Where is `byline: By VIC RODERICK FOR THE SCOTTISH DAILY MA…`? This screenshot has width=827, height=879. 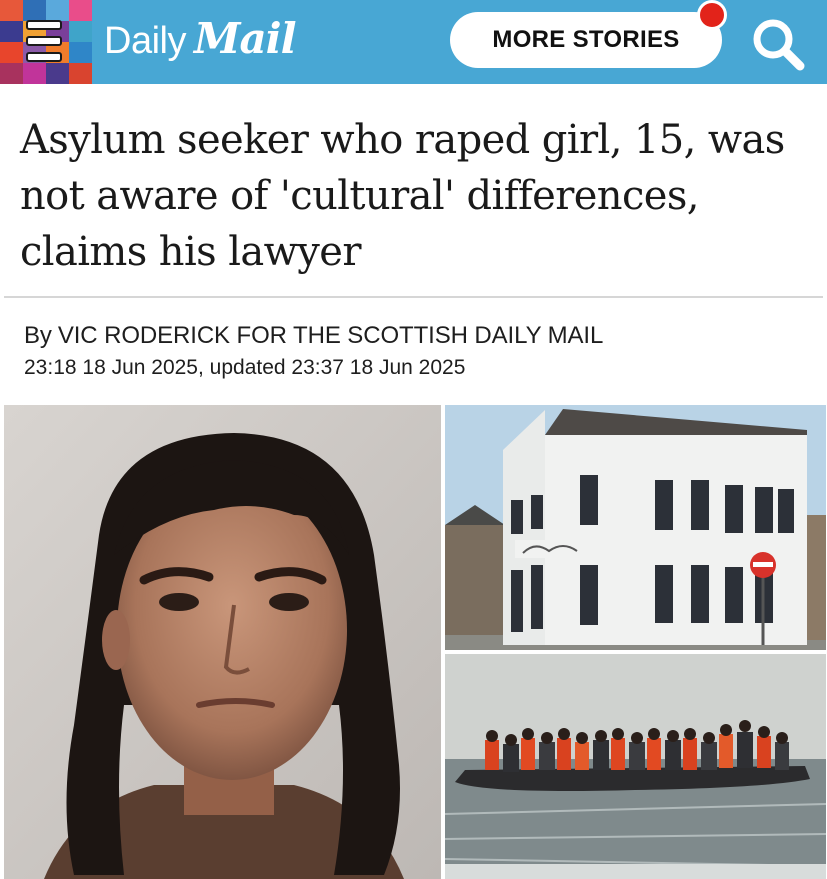 byline: By VIC RODERICK FOR THE SCOTTISH DAILY MA… is located at coordinates (313, 336).